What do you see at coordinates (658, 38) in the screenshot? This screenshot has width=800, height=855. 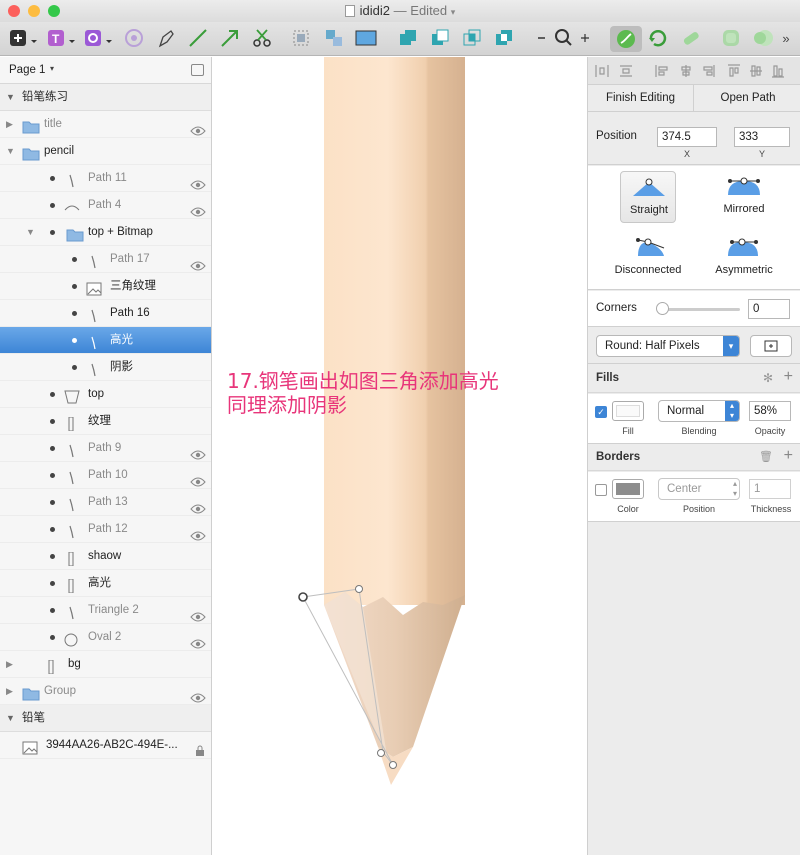 I see `rotate-icon` at bounding box center [658, 38].